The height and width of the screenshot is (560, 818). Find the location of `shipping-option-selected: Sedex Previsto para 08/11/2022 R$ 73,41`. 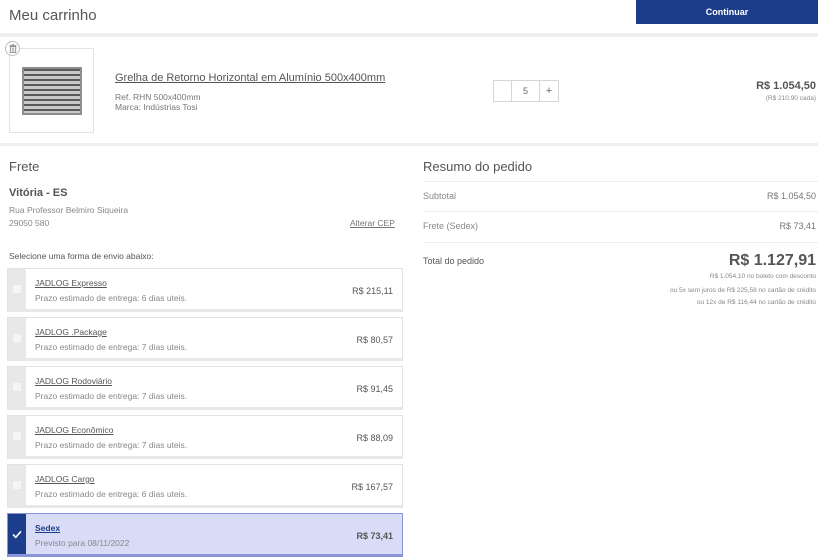

shipping-option-selected: Sedex Previsto para 08/11/2022 R$ 73,41 is located at coordinates (205, 535).